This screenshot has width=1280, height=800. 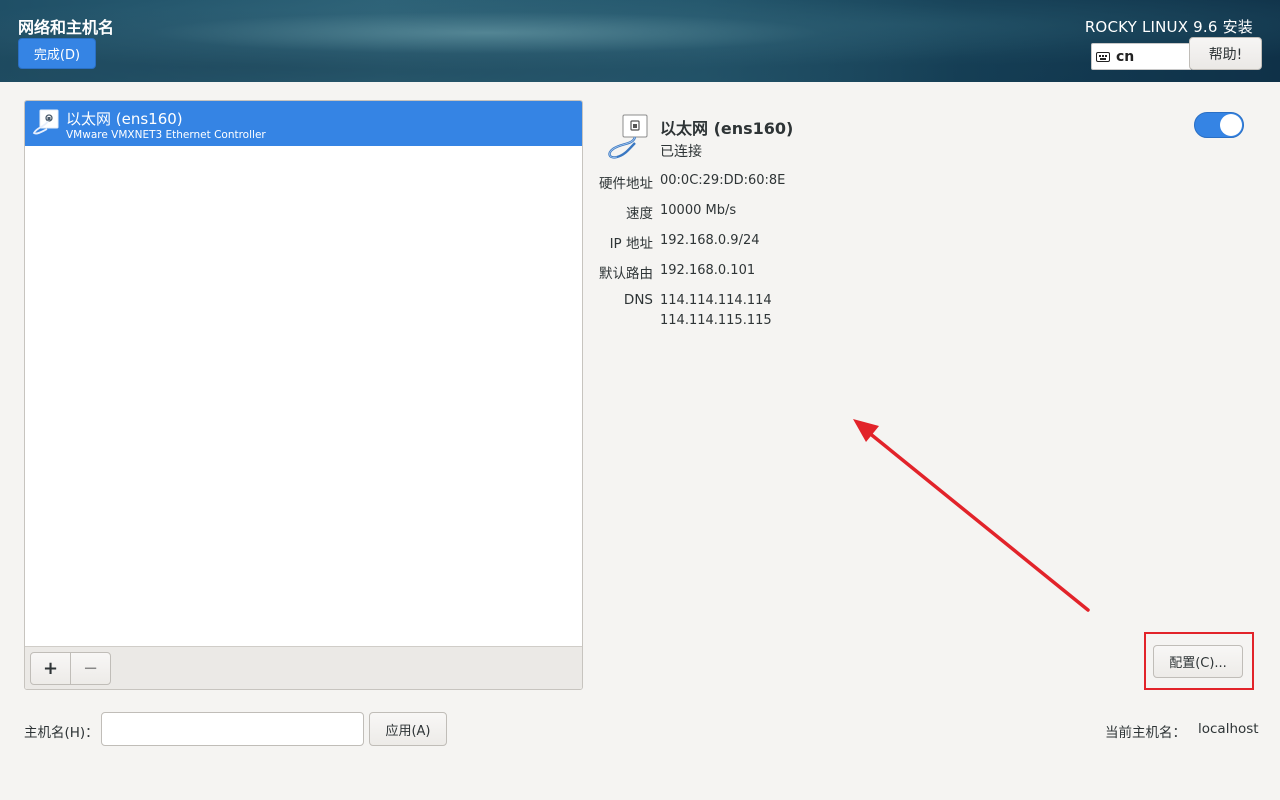 I want to click on keyboard-icon, so click(x=1103, y=56).